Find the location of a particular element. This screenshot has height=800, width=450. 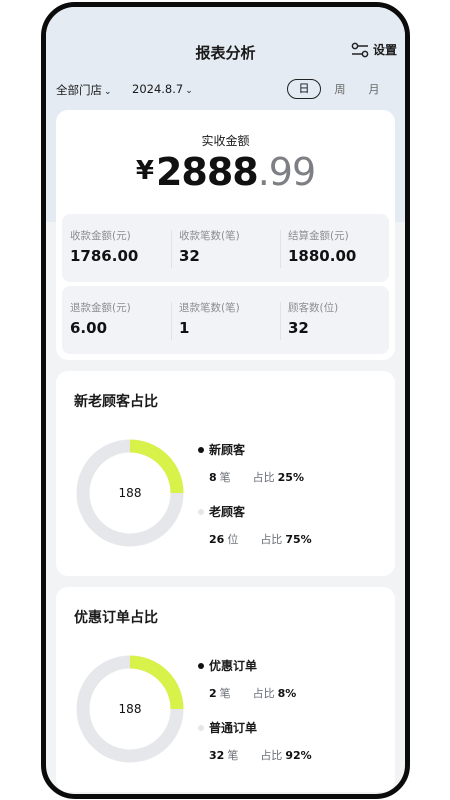

stat-collected-amount: 收款金额(元) 1786.00 is located at coordinates (116, 248).